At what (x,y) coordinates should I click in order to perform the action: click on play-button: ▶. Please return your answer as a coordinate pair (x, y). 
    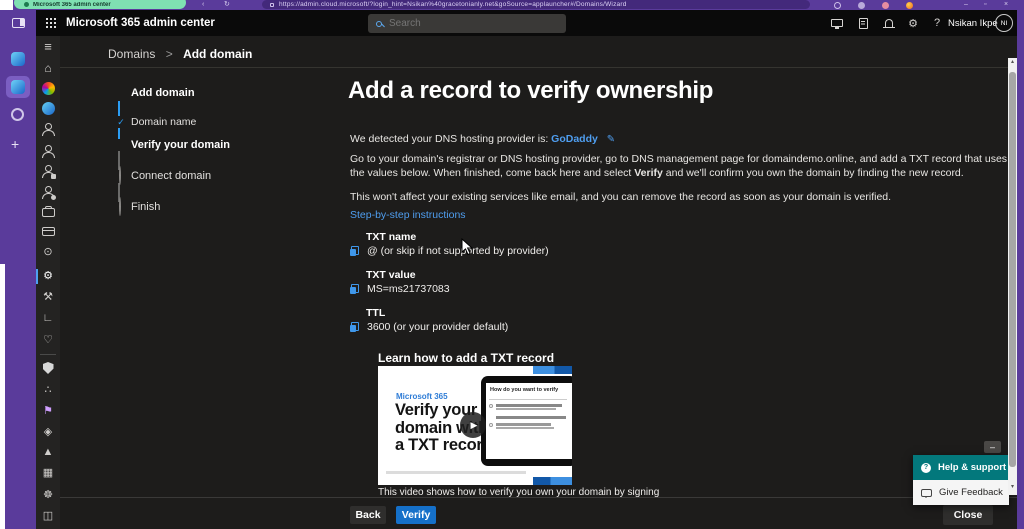
    Looking at the image, I should click on (473, 425).